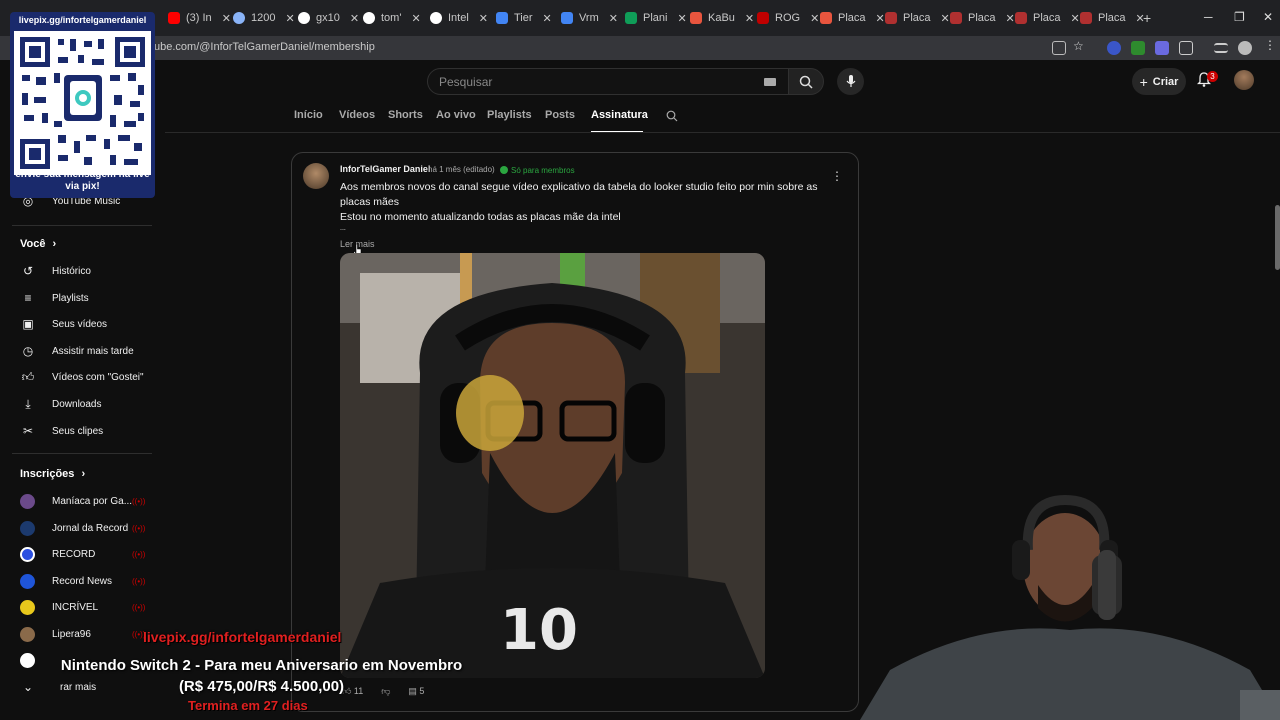  Describe the element at coordinates (70, 298) in the screenshot. I see `sidebar-item-label: Playlists` at that location.